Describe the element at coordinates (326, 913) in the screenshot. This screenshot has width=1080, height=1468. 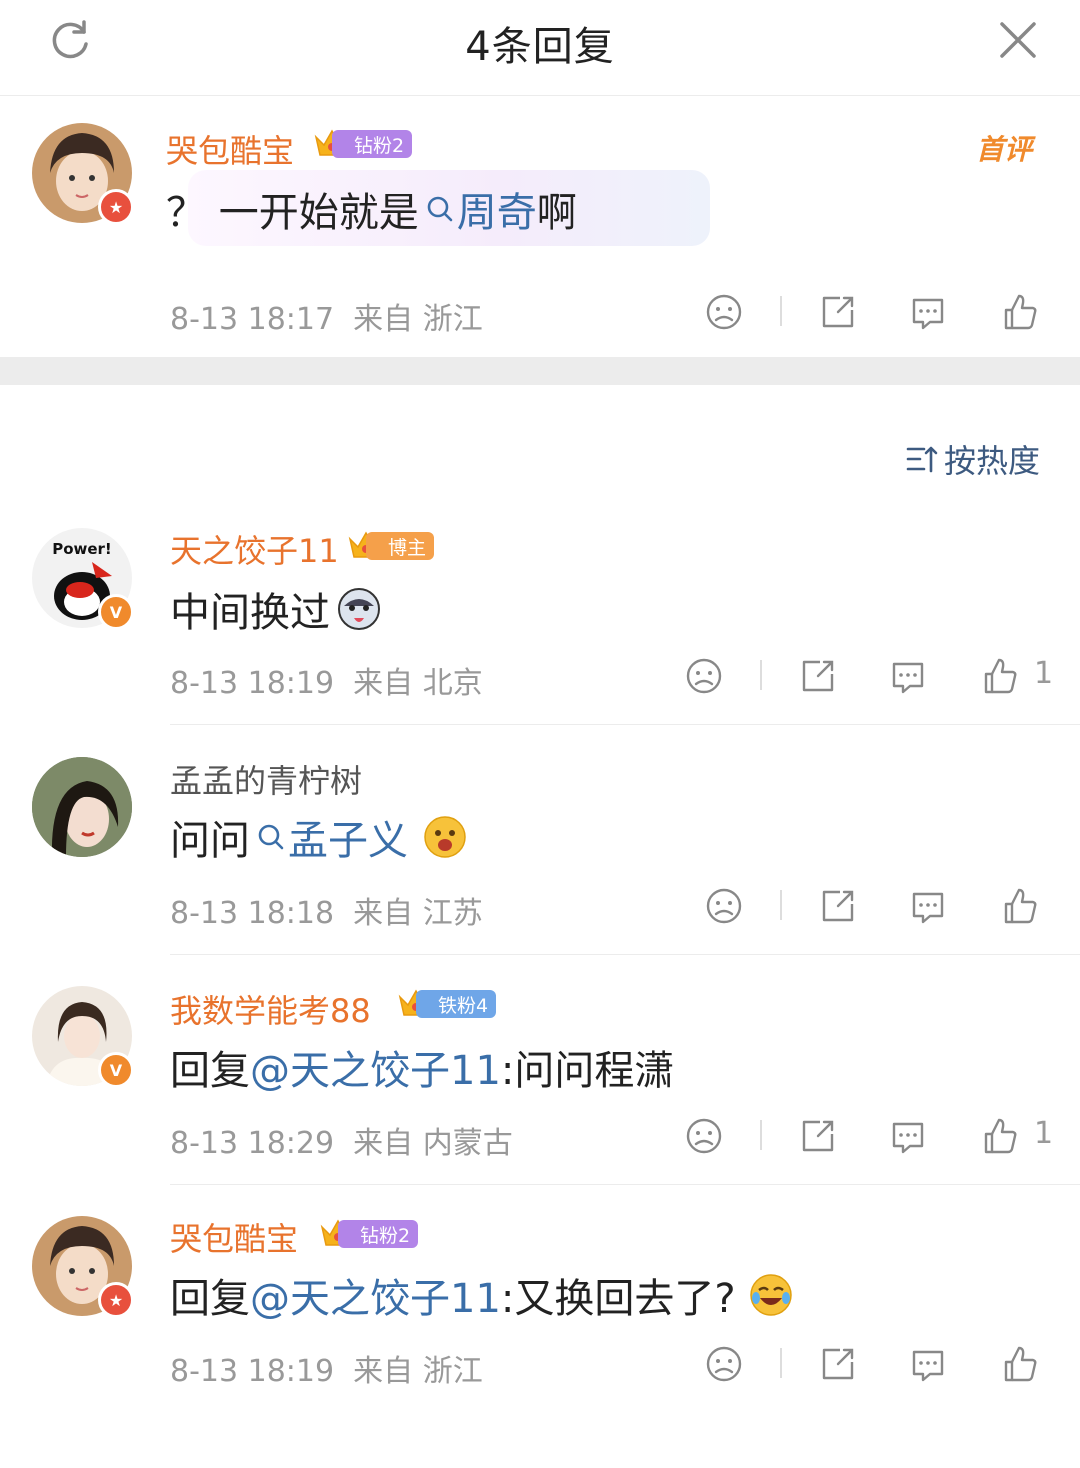
I see `comment-meta: 8-13 18:18 来自 江苏` at that location.